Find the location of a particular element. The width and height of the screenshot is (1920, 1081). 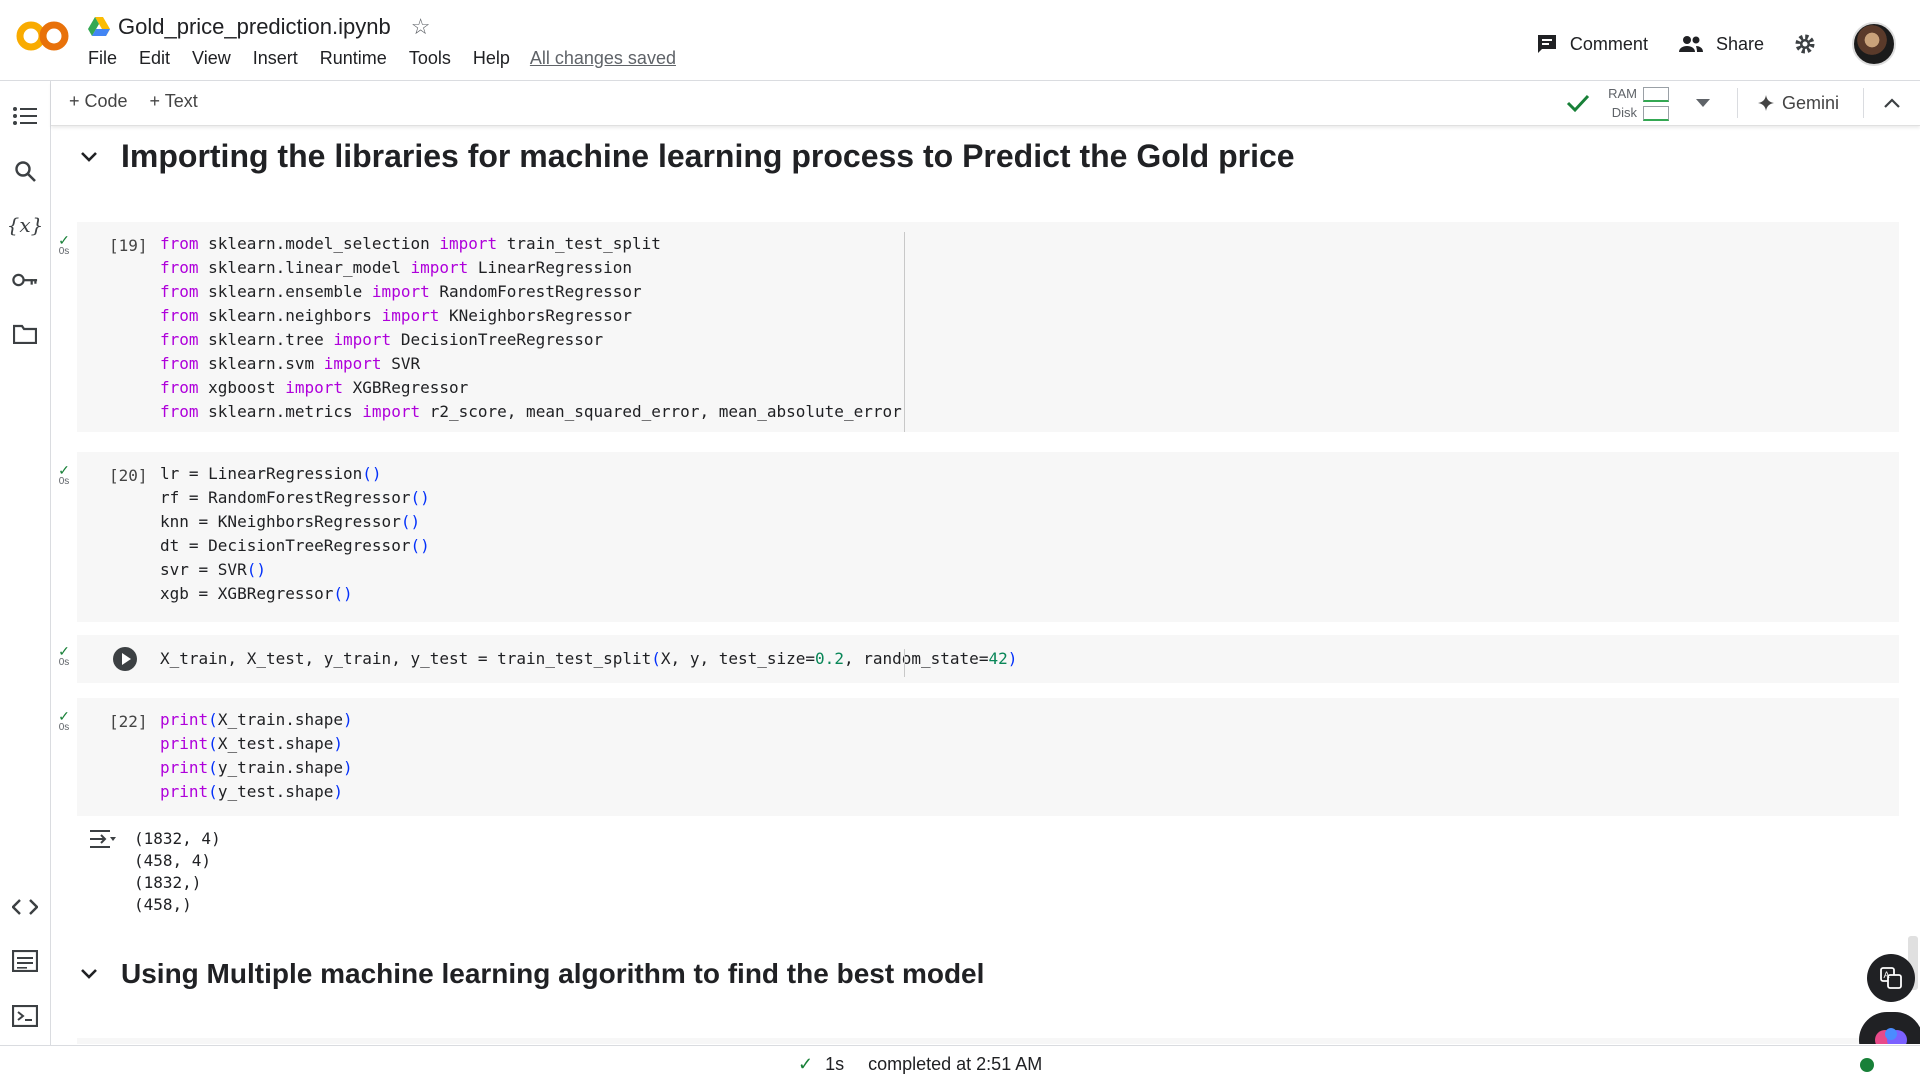

status-message: completed at 2:51 AM is located at coordinates (955, 1064).